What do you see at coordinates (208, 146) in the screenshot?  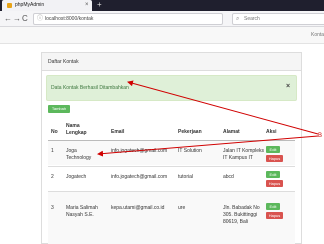 I see `arrow-to-row` at bounding box center [208, 146].